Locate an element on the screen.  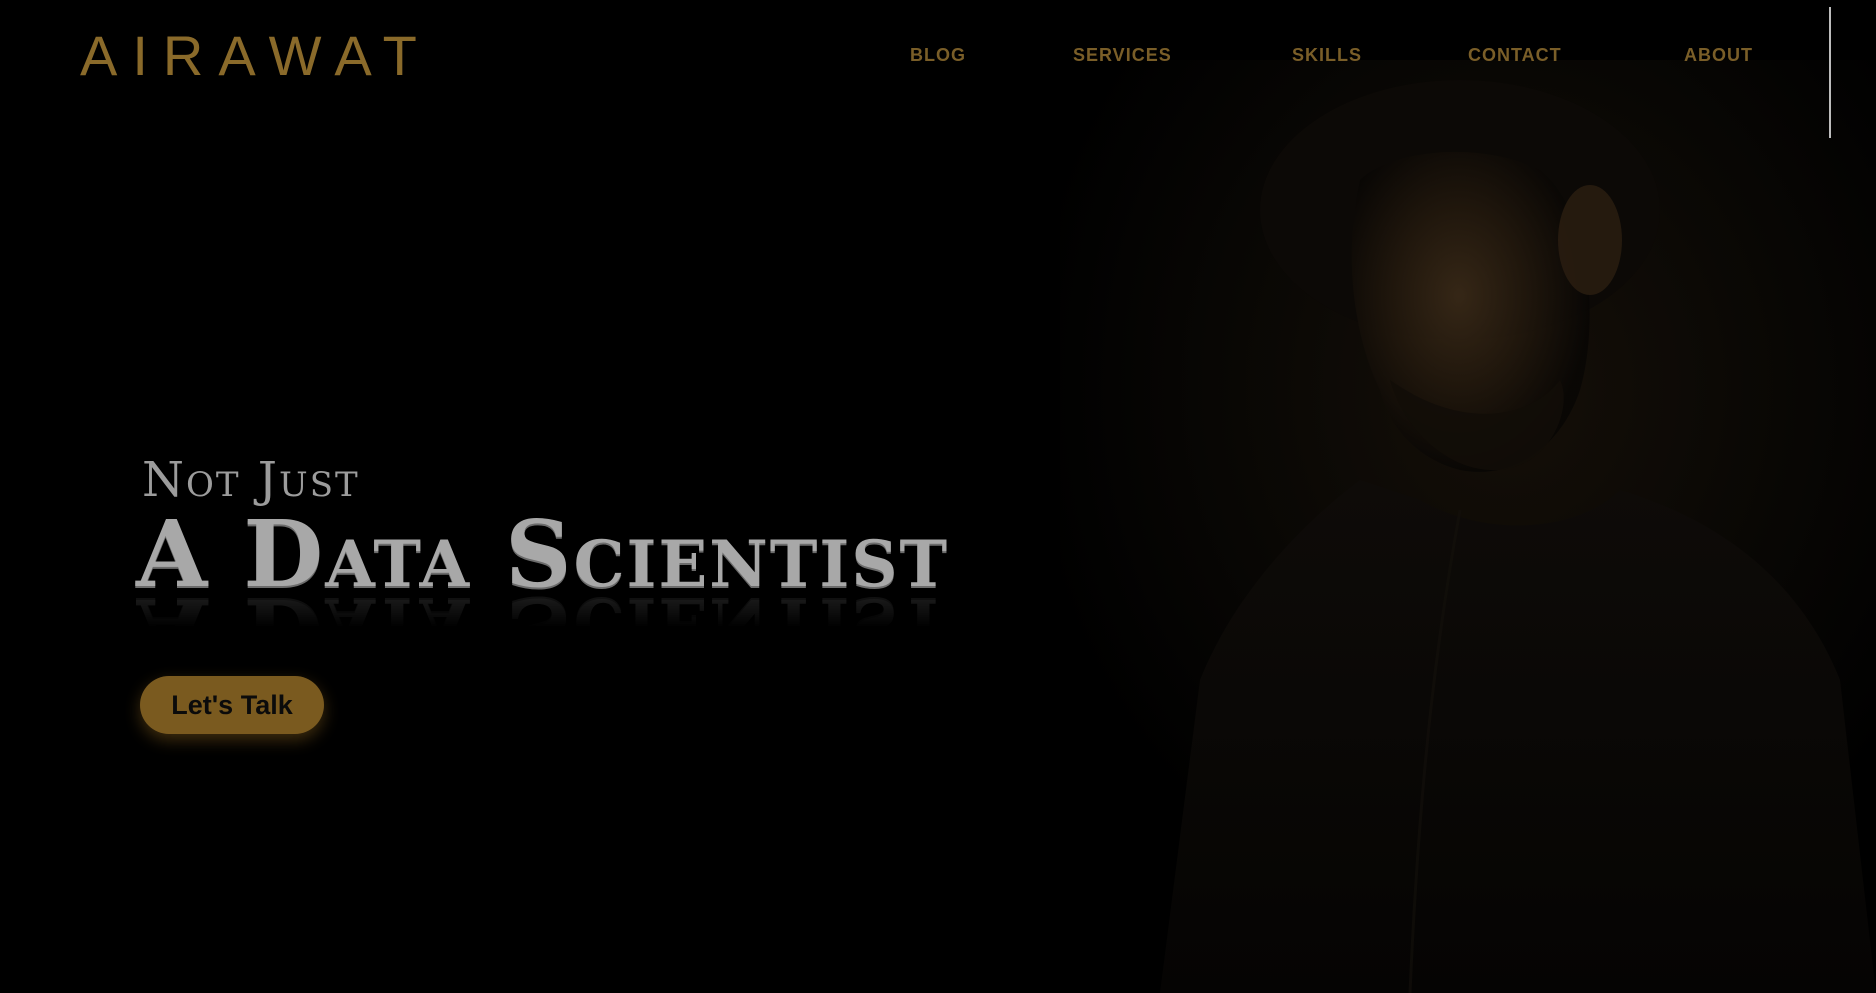
nav-item-blog: BLOG is located at coordinates (938, 55).